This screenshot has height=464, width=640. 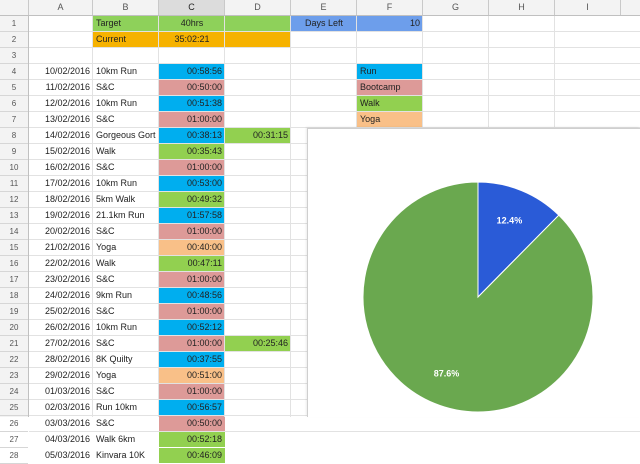 What do you see at coordinates (14, 152) in the screenshot?
I see `row-header-9: 9` at bounding box center [14, 152].